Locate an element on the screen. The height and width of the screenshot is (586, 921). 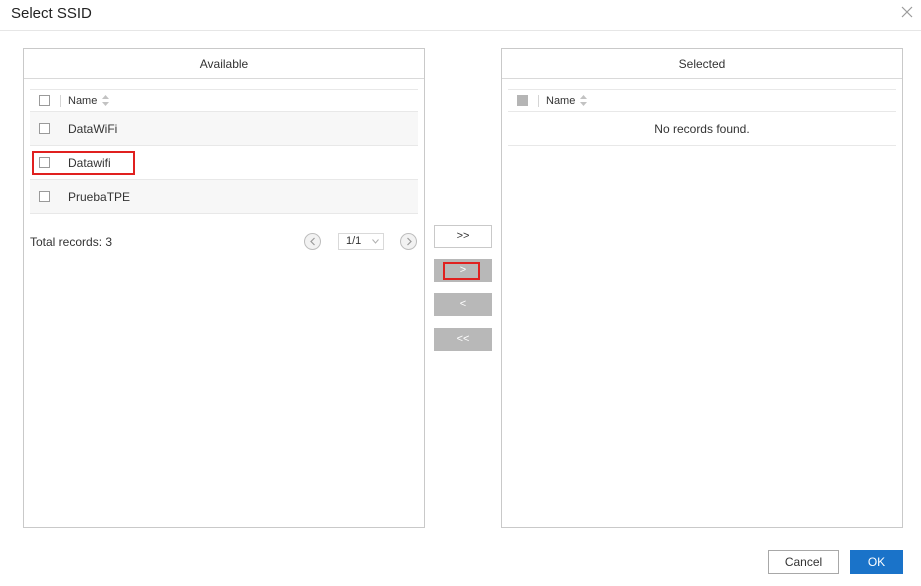
next-page-icon is located at coordinates (409, 241).